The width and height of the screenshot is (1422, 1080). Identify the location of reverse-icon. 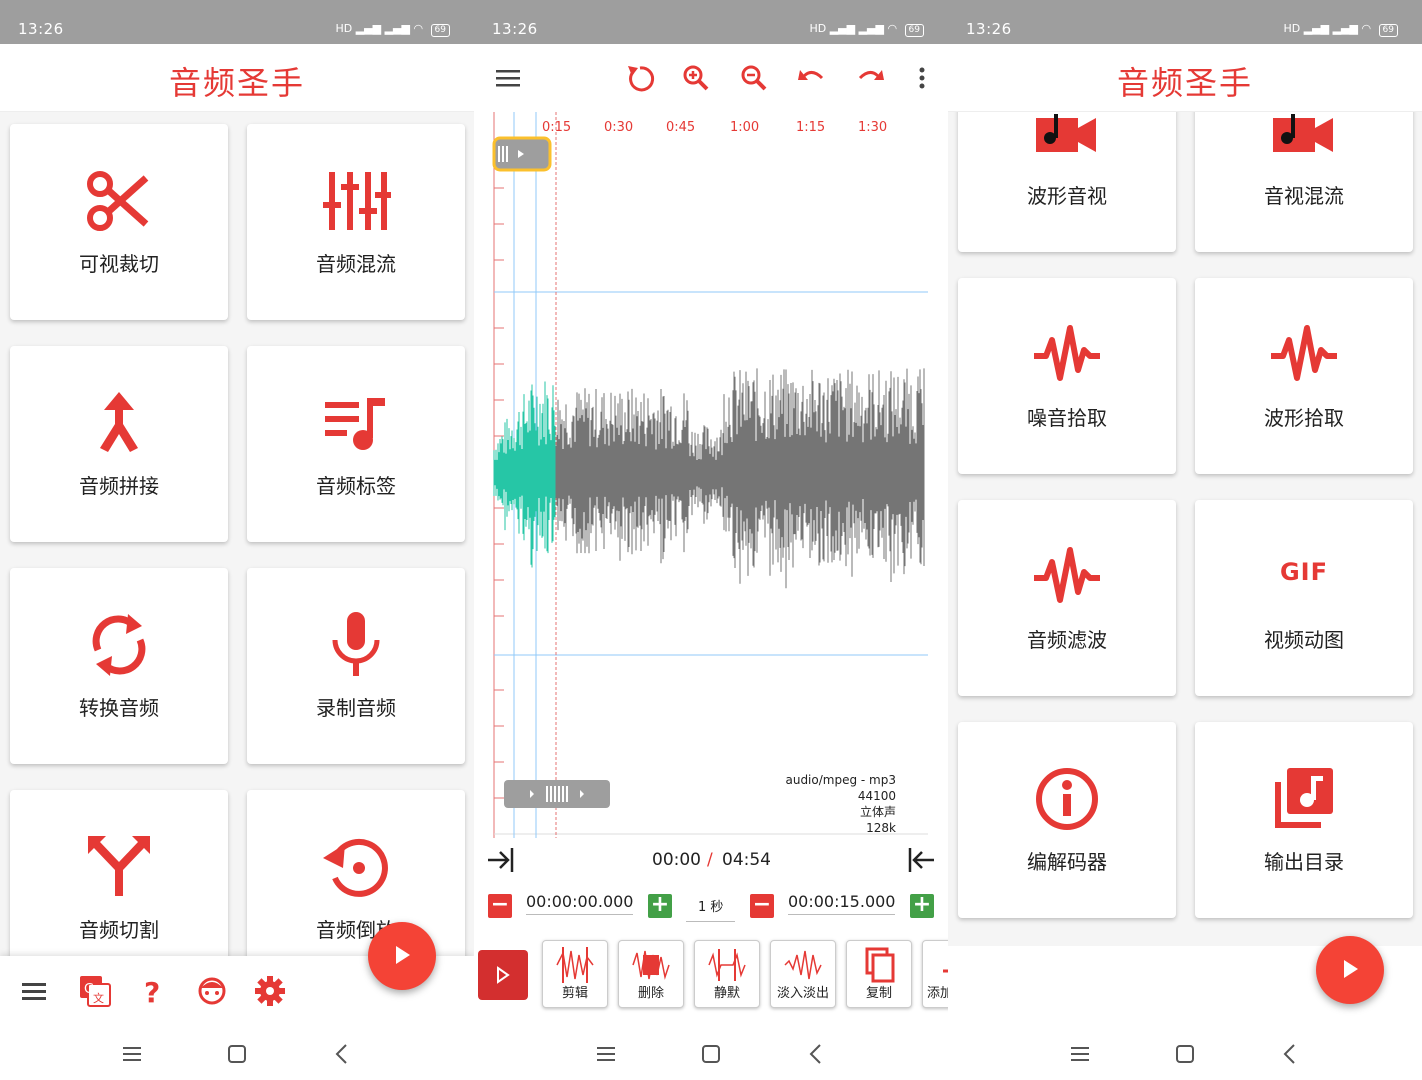
(355, 867).